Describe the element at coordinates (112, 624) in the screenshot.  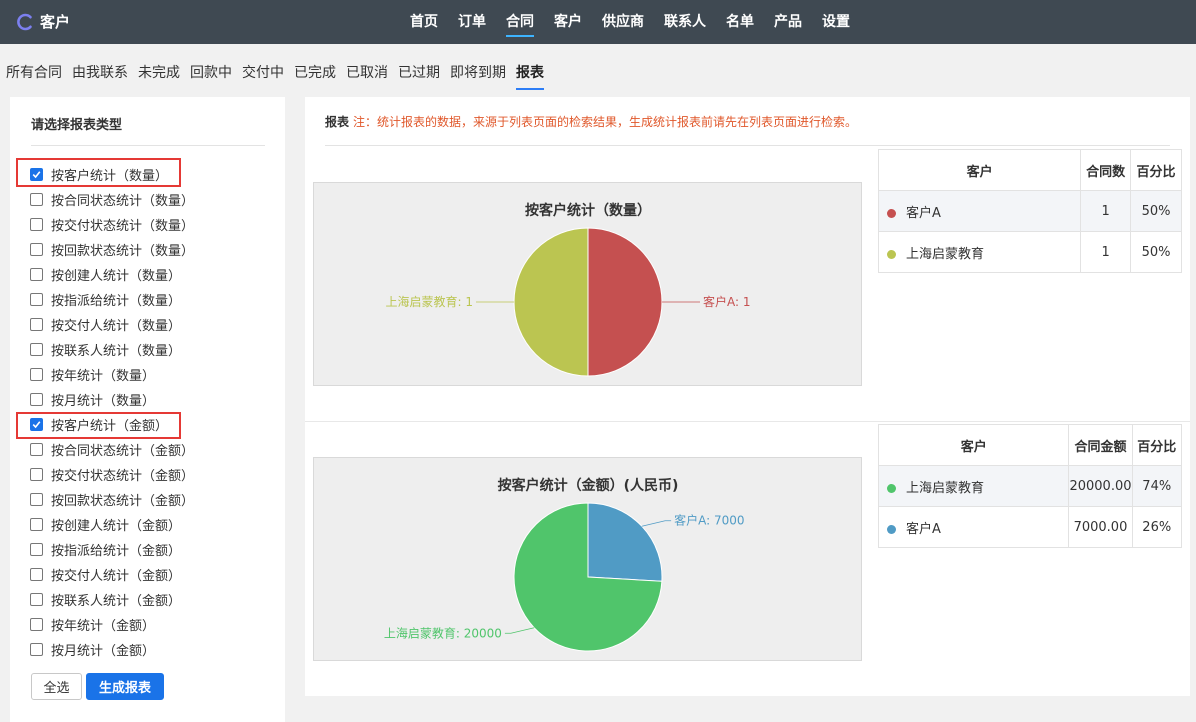
I see `report-type-option: 按年统计（金额）` at that location.